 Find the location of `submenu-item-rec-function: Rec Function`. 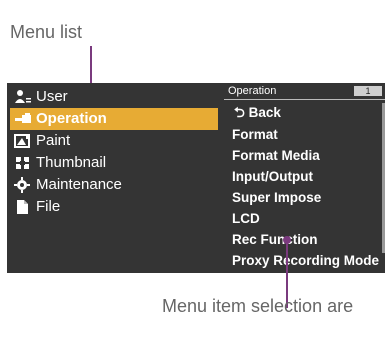

submenu-item-rec-function: Rec Function is located at coordinates (275, 239).